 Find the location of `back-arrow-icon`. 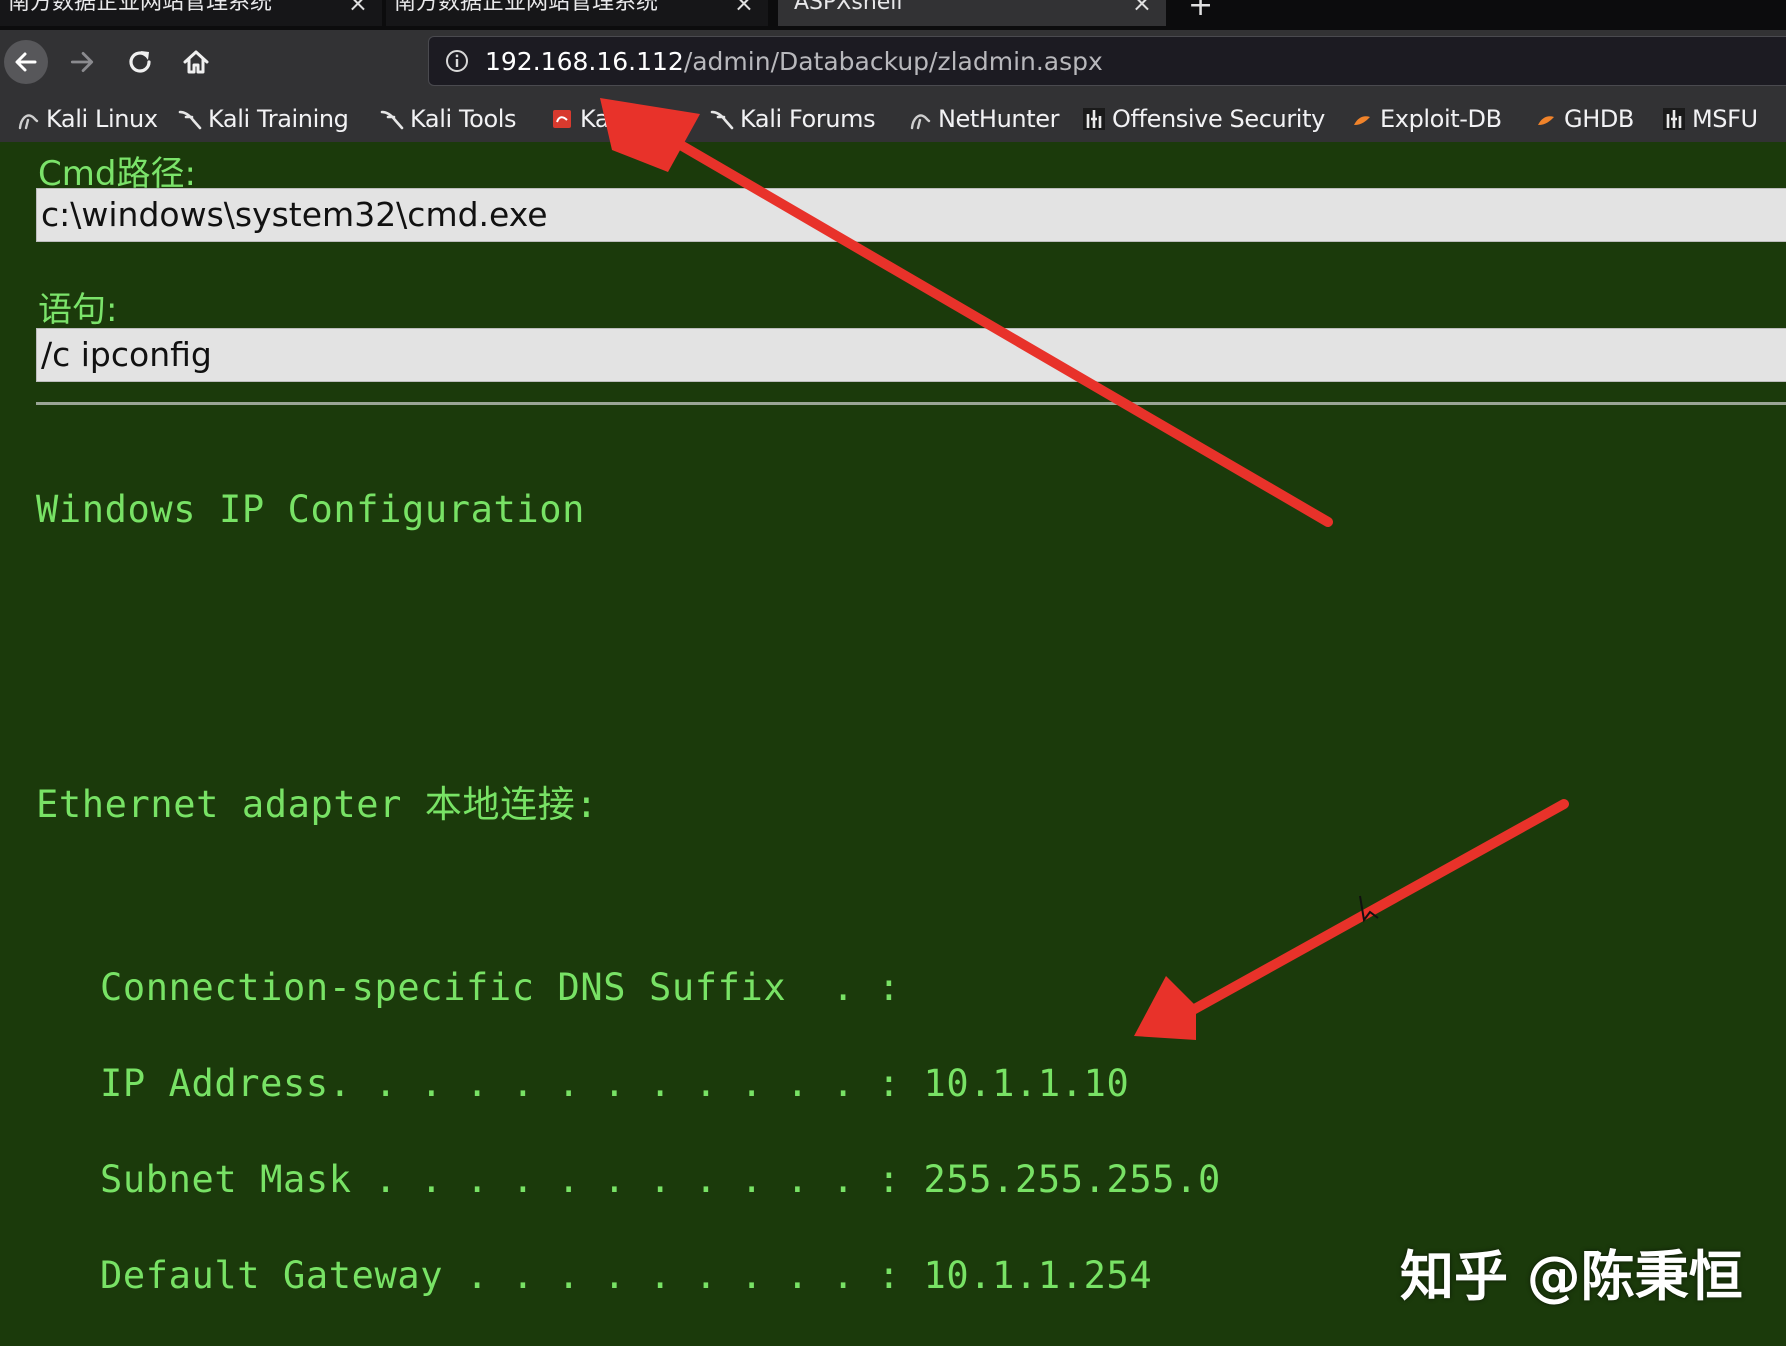

back-arrow-icon is located at coordinates (26, 62).